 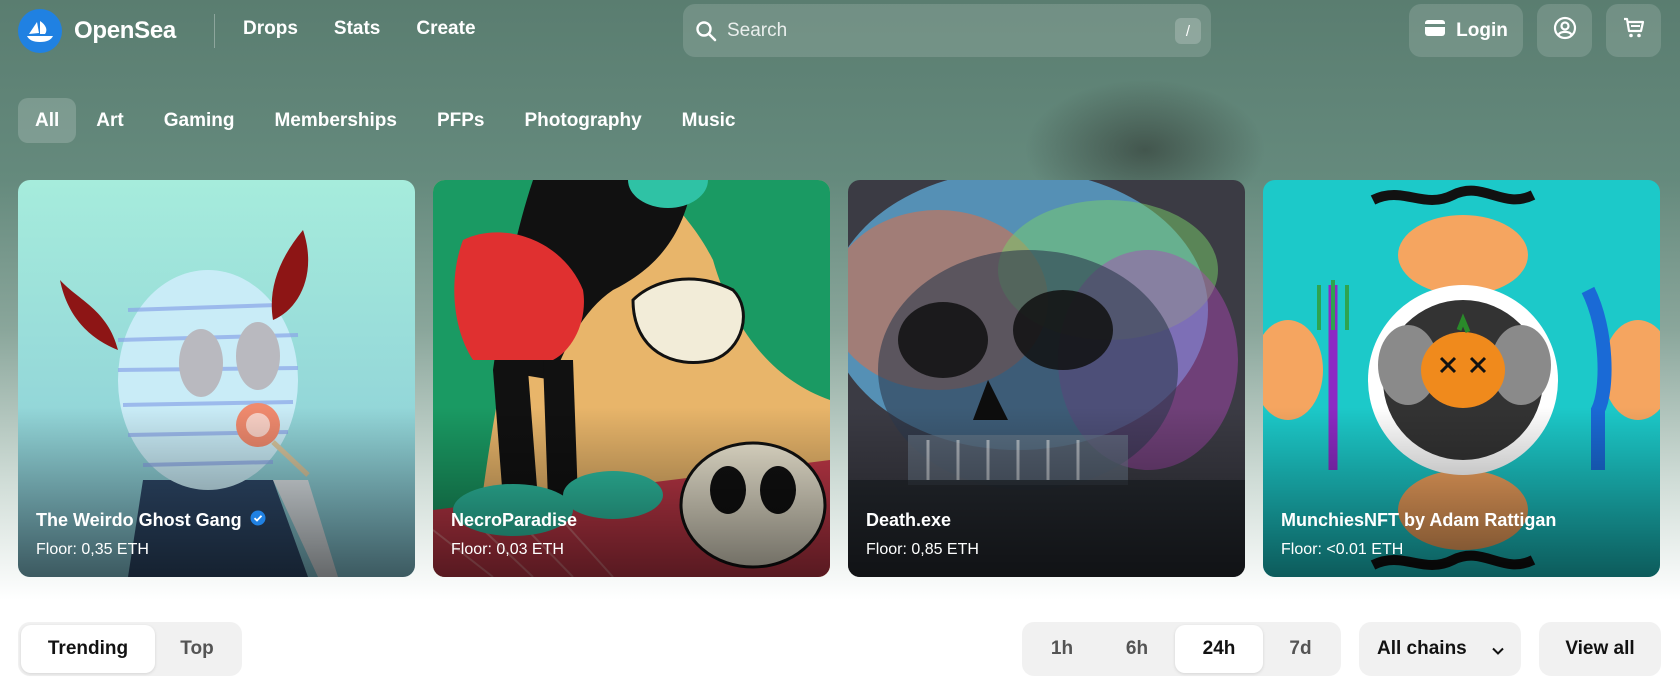 I want to click on search-icon, so click(x=706, y=33).